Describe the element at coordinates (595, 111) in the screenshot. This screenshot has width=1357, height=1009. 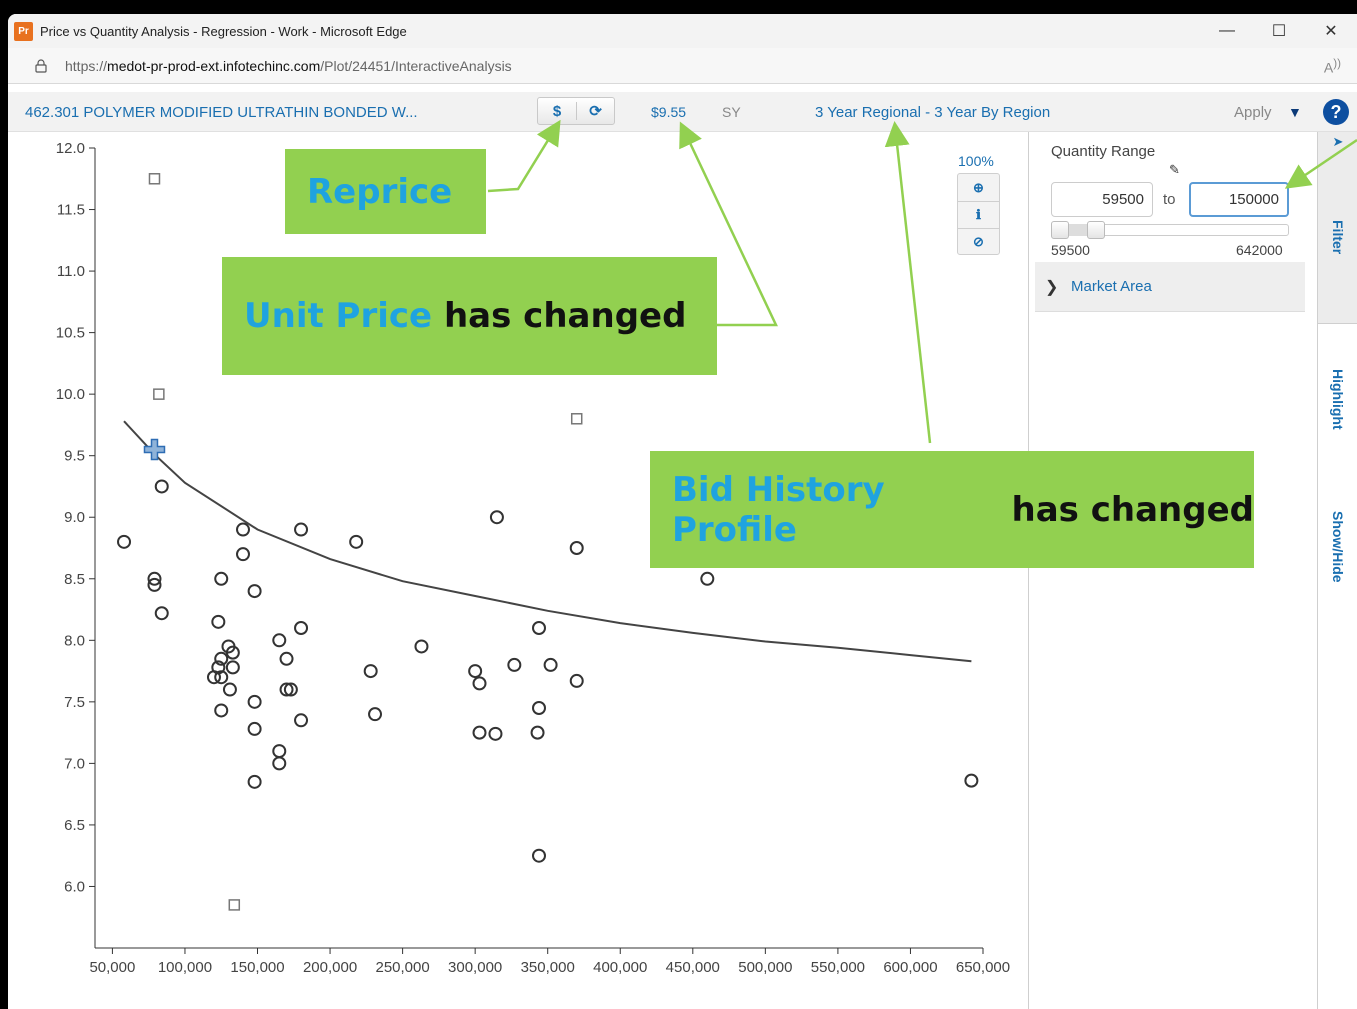
I see `refresh-icon: ⟳` at that location.